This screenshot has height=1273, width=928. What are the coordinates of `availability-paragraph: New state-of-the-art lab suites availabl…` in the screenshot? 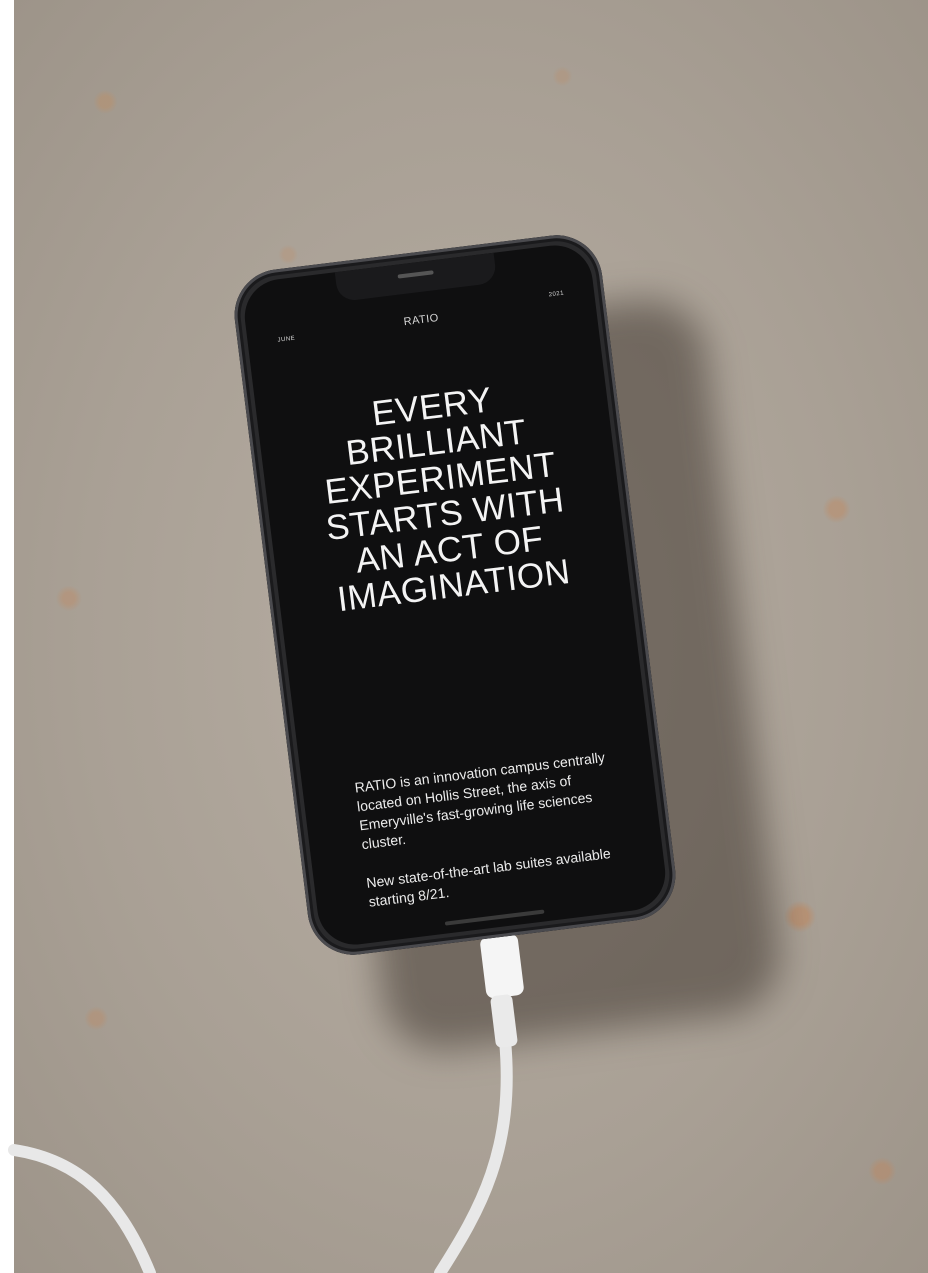 It's located at (488, 877).